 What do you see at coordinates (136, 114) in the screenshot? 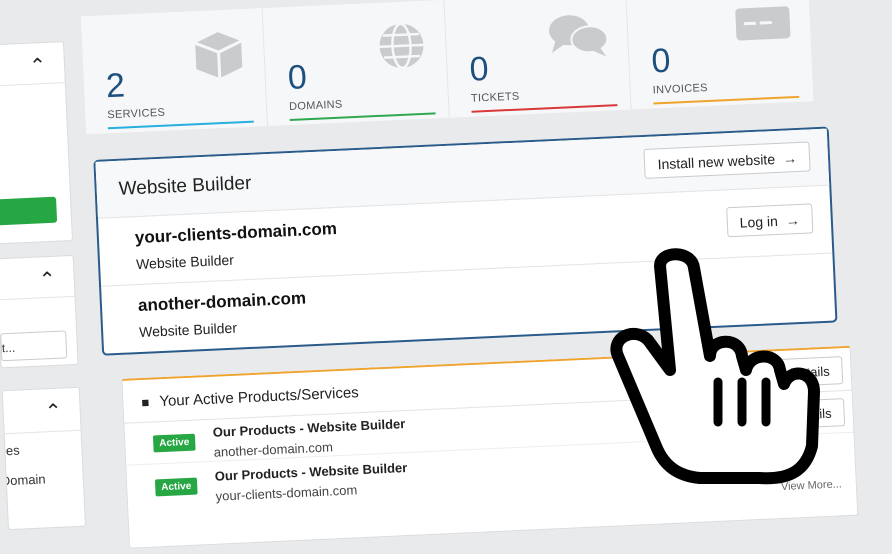
I see `stat-label: SERVICES` at bounding box center [136, 114].